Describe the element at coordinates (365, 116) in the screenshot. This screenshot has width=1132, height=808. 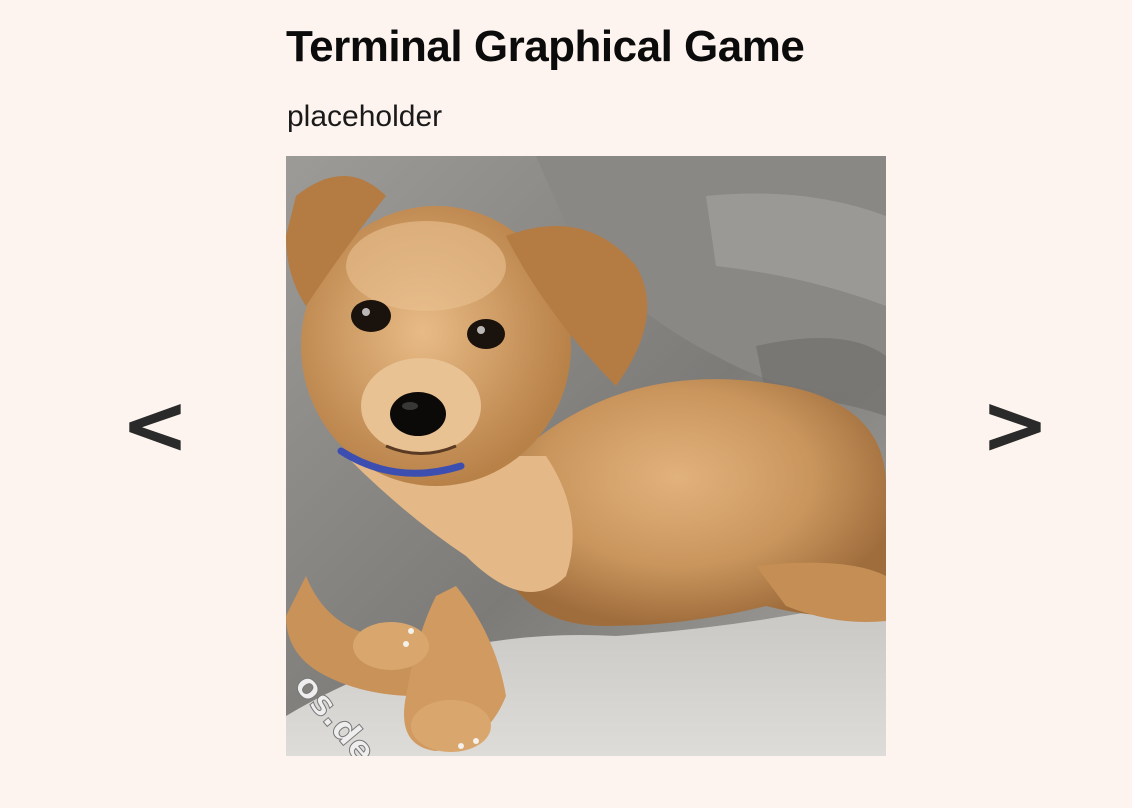
I see `page-subtitle: placeholder` at that location.